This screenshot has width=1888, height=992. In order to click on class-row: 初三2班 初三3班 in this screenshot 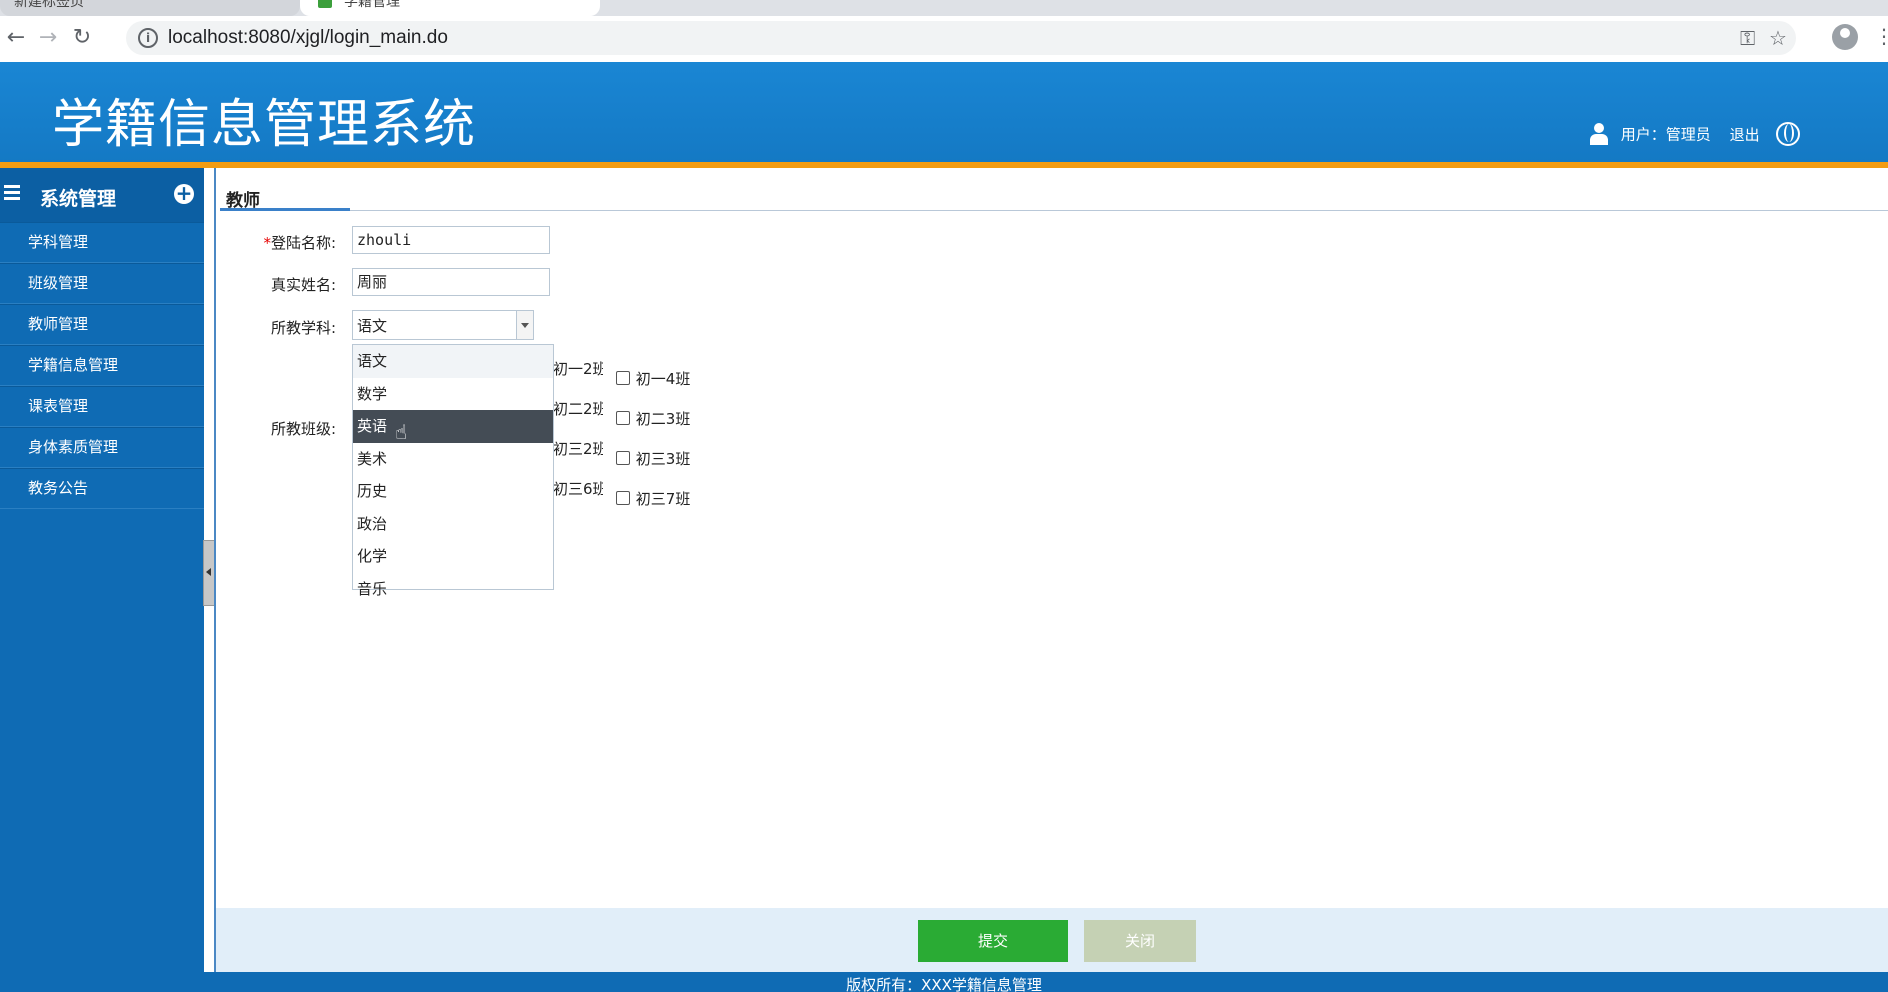, I will do `click(627, 454)`.